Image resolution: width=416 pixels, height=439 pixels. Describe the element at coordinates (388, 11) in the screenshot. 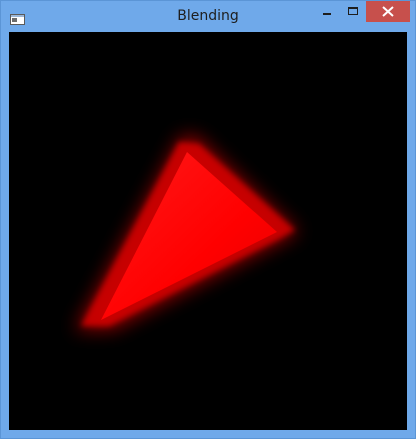

I see `close-button` at that location.